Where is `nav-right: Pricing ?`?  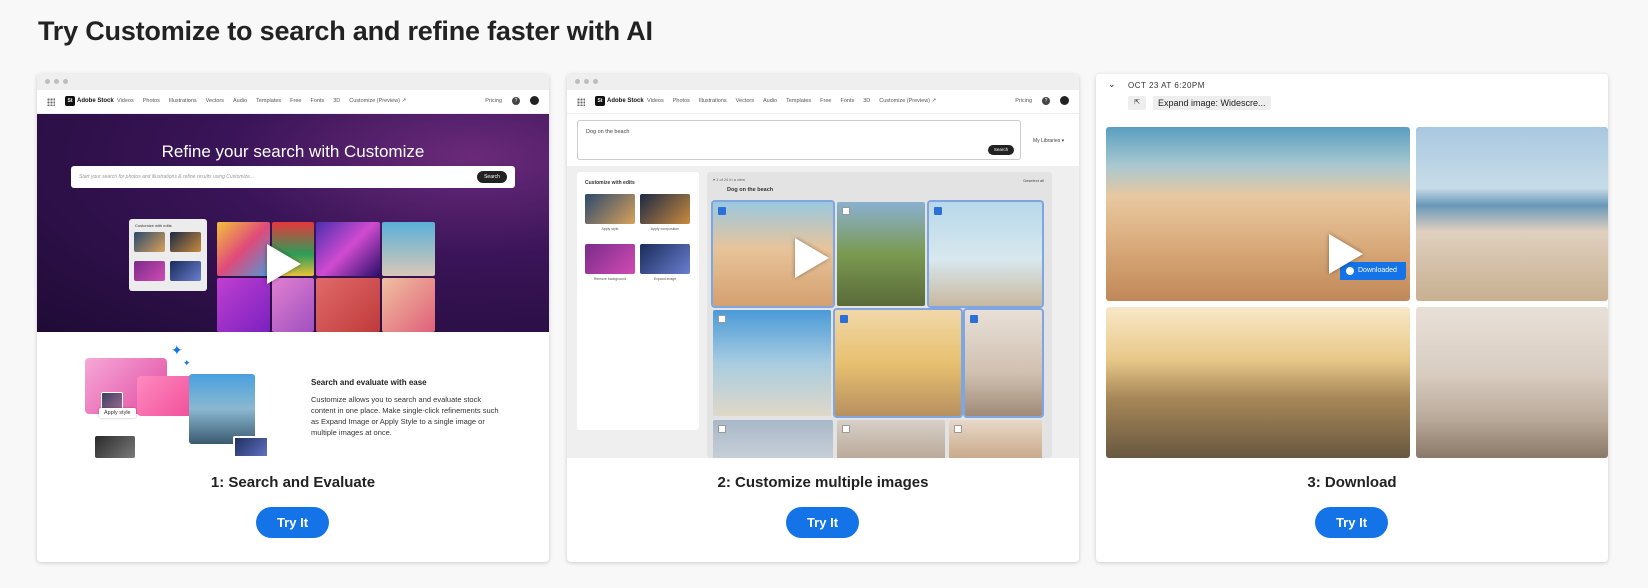 nav-right: Pricing ? is located at coordinates (1042, 100).